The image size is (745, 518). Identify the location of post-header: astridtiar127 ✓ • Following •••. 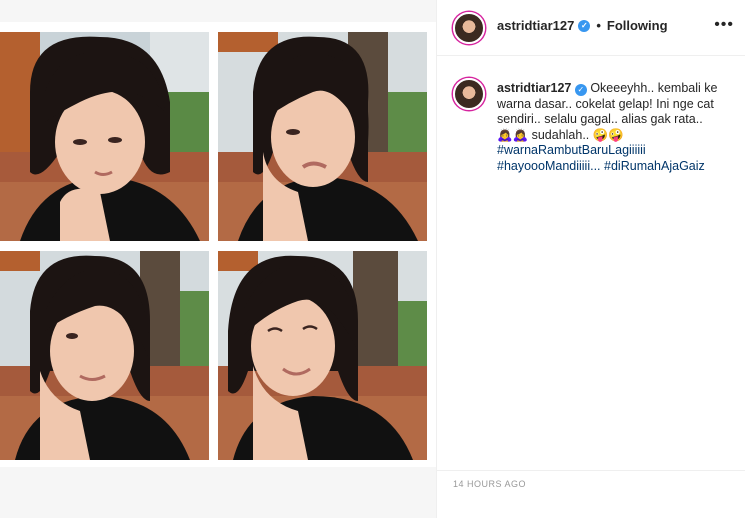
(591, 28).